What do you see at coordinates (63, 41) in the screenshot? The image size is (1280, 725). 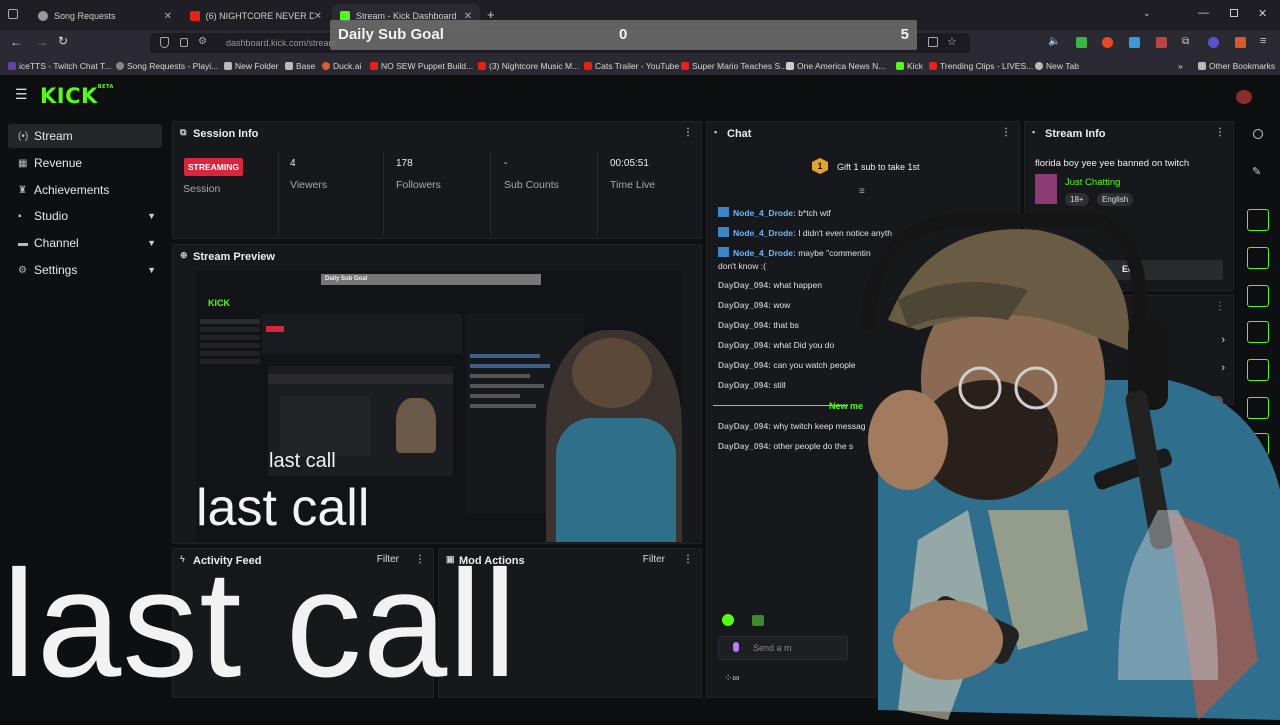 I see `reload-icon: ↻` at bounding box center [63, 41].